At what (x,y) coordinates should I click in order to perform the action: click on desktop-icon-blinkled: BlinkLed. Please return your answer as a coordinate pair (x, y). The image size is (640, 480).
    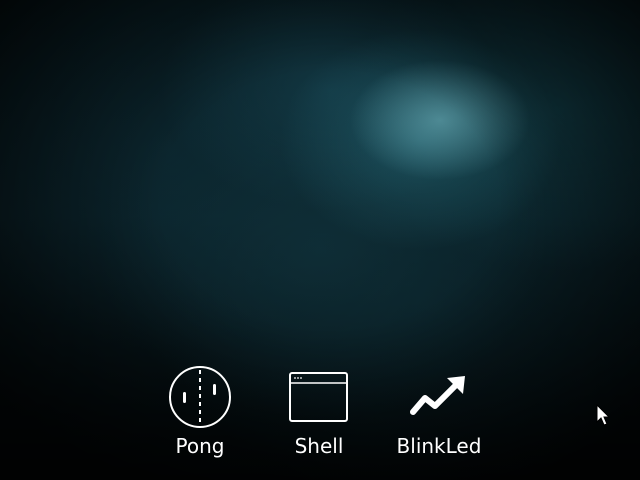
    Looking at the image, I should click on (439, 414).